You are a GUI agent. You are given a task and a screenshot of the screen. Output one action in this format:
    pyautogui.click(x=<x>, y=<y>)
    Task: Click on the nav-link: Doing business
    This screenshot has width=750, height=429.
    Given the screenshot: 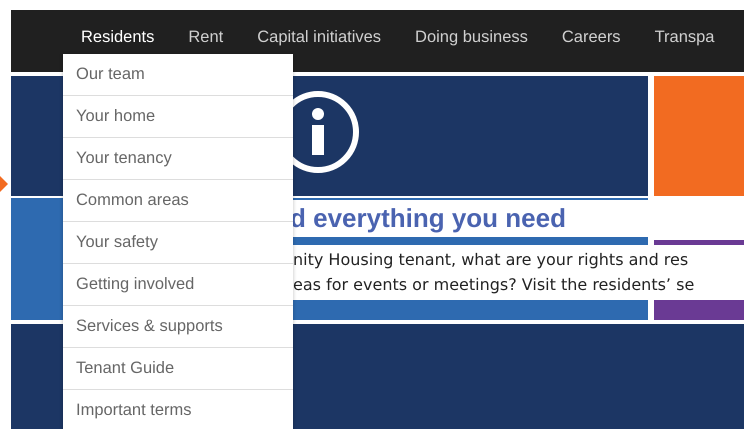 What is the action you would take?
    pyautogui.click(x=471, y=37)
    